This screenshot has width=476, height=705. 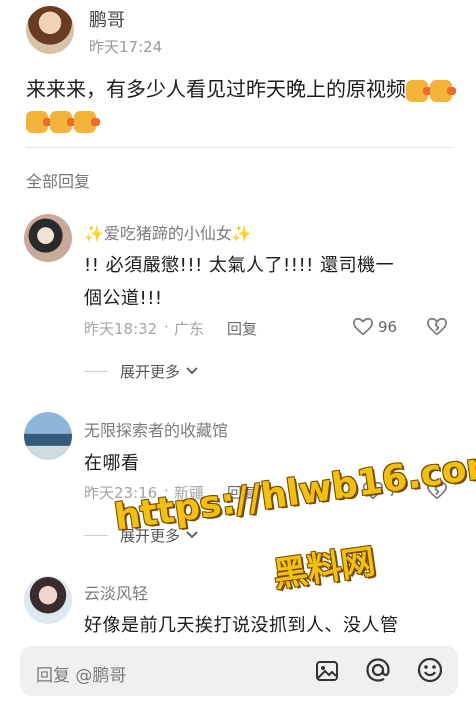 What do you see at coordinates (123, 298) in the screenshot?
I see `comment-text-line: 個公道!!!` at bounding box center [123, 298].